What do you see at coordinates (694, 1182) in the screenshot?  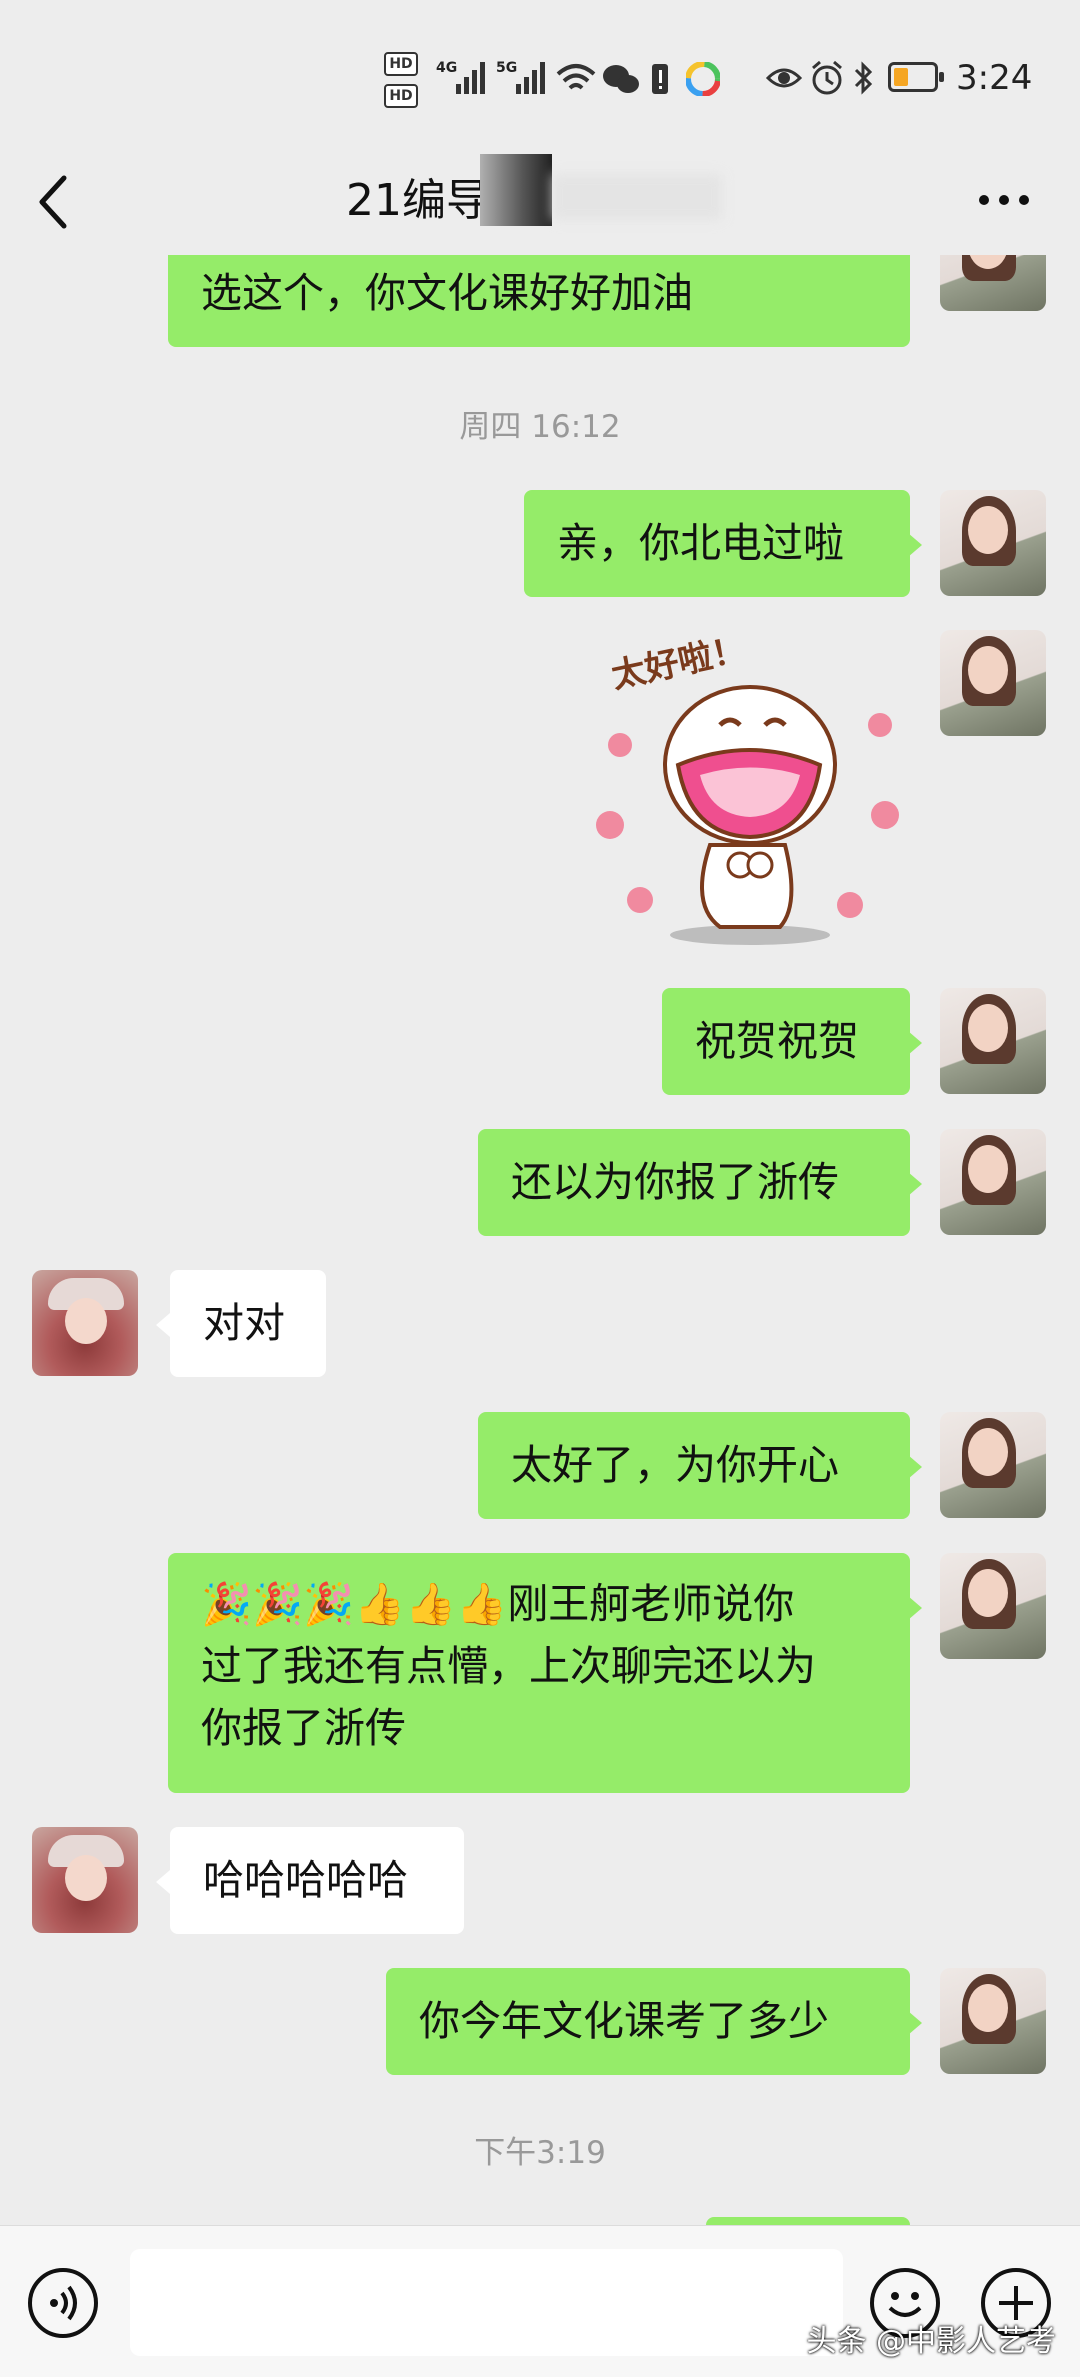 I see `message-bubble-sent: 还以为你报了浙传` at bounding box center [694, 1182].